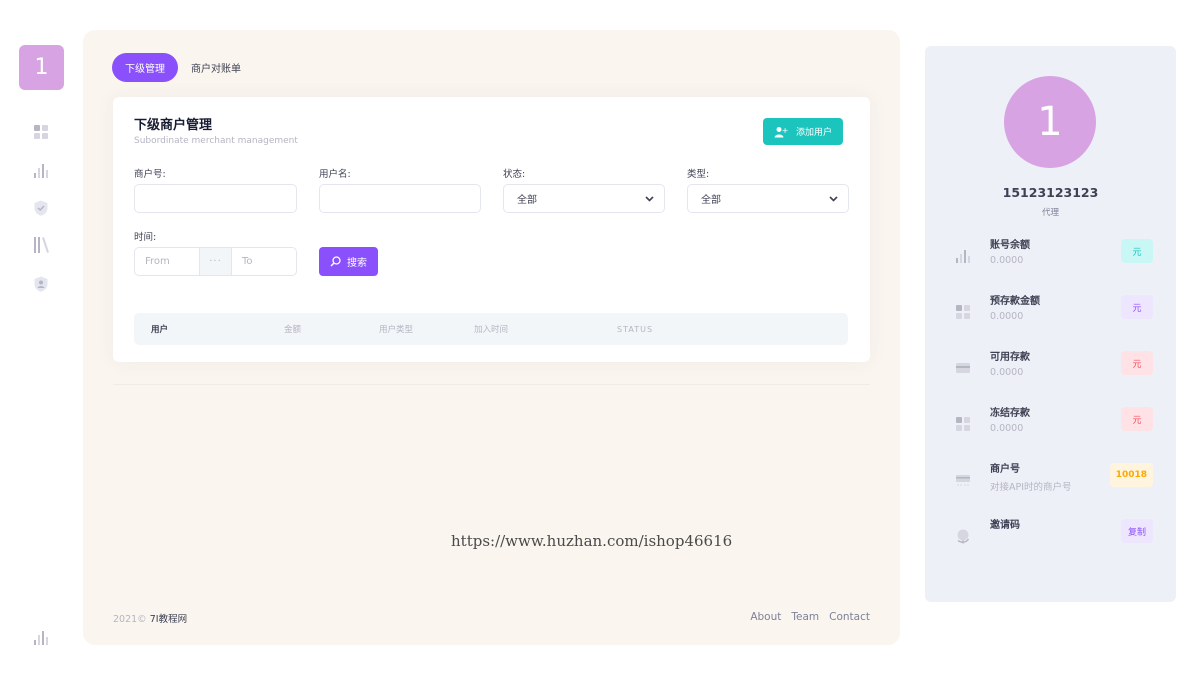 This screenshot has height=675, width=1200. I want to click on stat-account-balance: 账号余额 0.0000 元, so click(1050, 256).